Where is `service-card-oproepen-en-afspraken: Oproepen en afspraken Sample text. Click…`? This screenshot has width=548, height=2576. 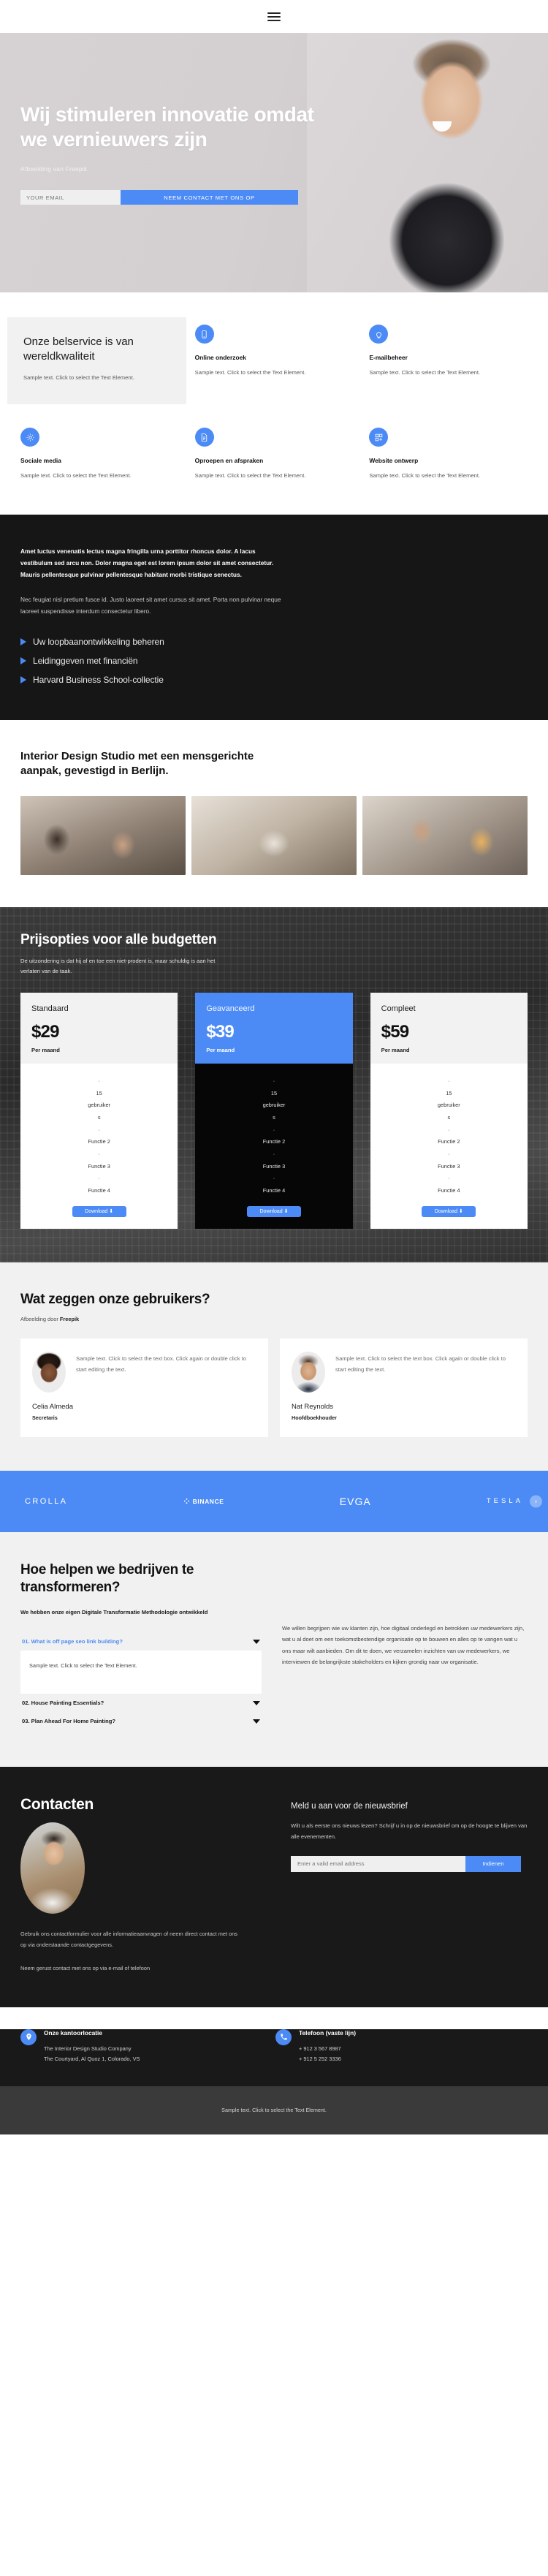 service-card-oproepen-en-afspraken: Oproepen en afspraken Sample text. Click… is located at coordinates (274, 453).